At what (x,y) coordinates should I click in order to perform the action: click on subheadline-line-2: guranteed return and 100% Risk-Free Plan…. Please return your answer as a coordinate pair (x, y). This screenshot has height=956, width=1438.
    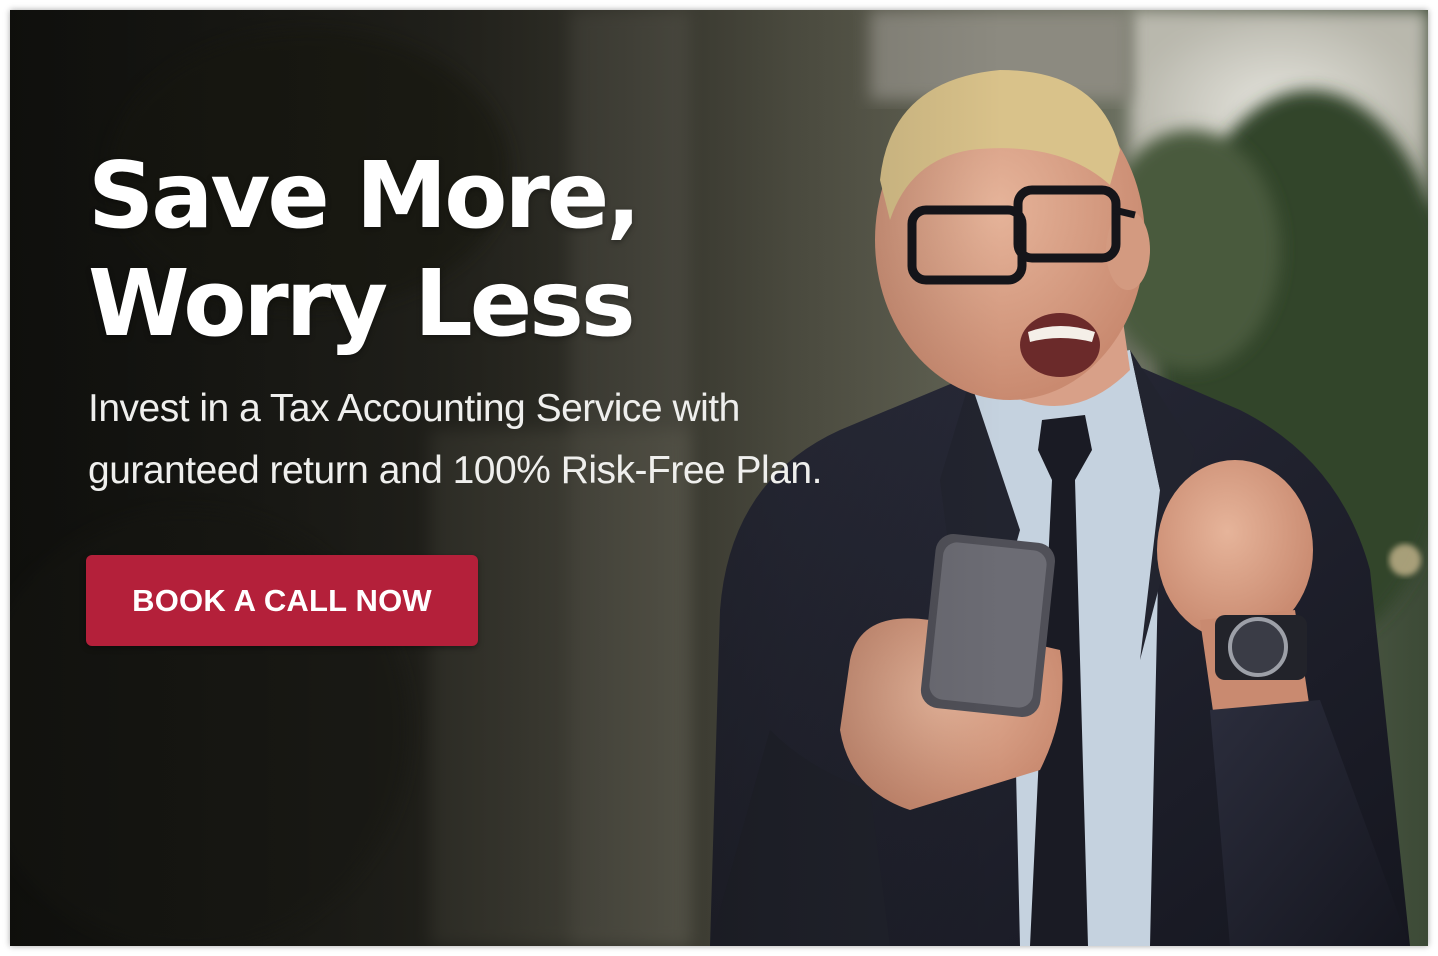
    Looking at the image, I should click on (455, 470).